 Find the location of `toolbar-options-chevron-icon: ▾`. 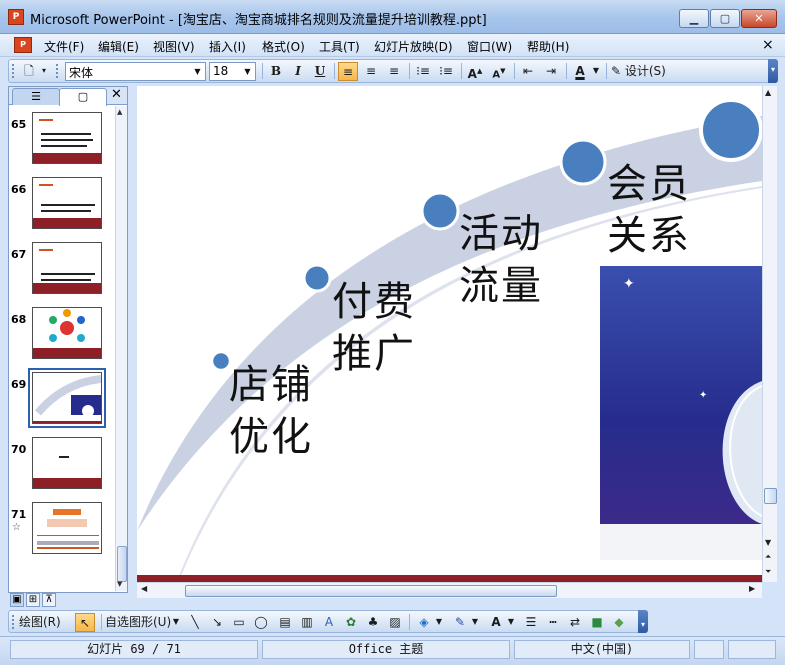

toolbar-options-chevron-icon: ▾ is located at coordinates (643, 621).